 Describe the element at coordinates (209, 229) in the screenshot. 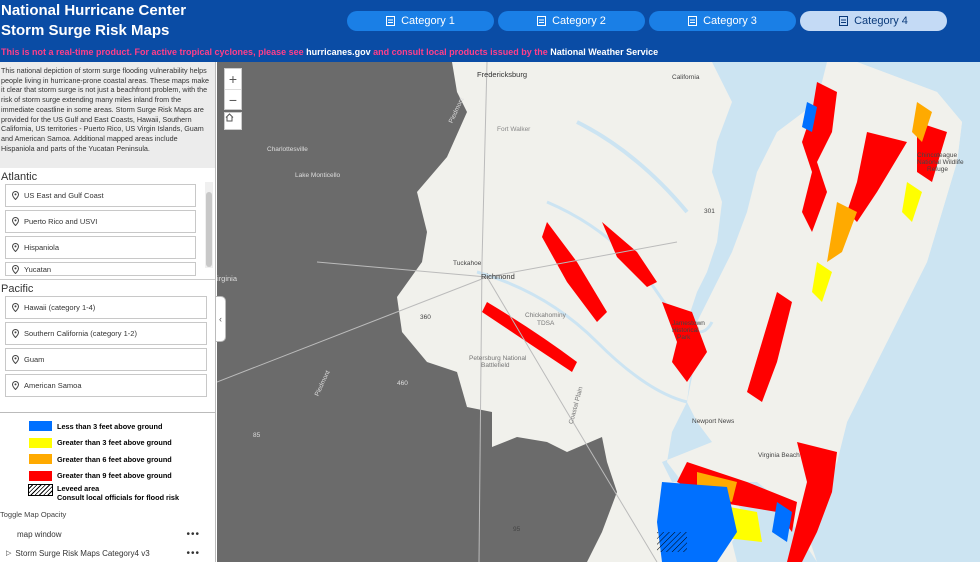

I see `scrollbar-thumb` at that location.